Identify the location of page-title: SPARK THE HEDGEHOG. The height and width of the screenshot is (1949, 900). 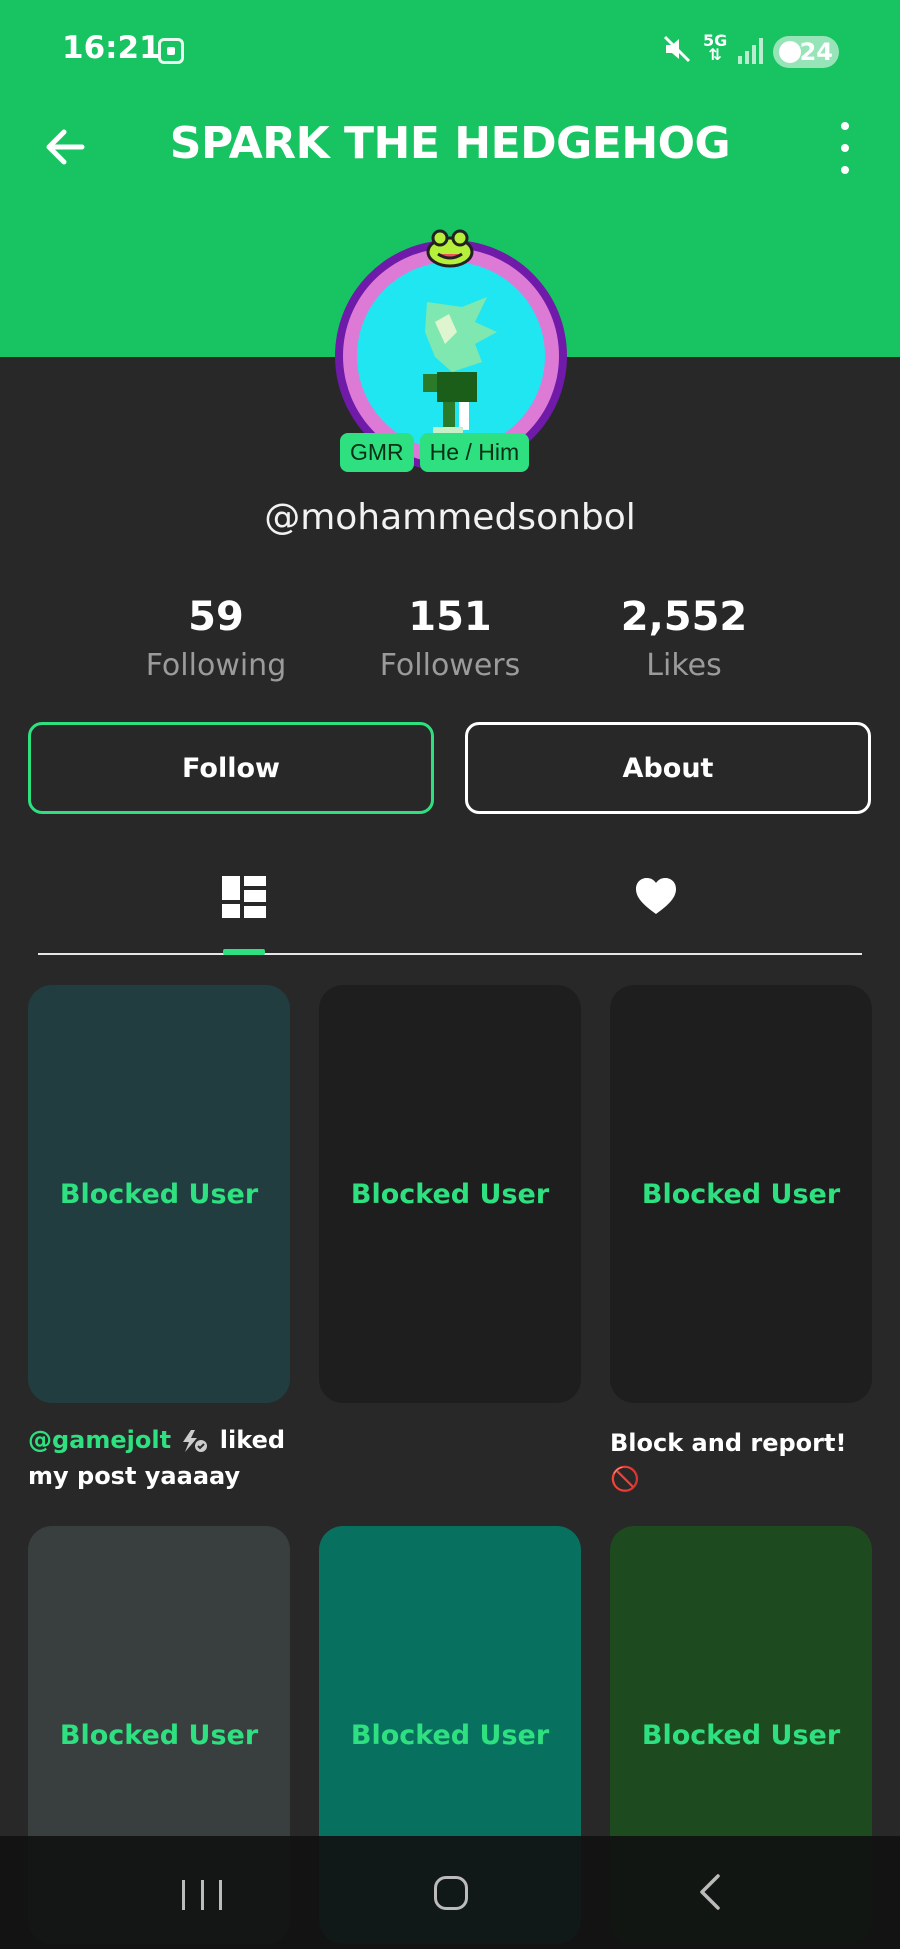
(450, 143).